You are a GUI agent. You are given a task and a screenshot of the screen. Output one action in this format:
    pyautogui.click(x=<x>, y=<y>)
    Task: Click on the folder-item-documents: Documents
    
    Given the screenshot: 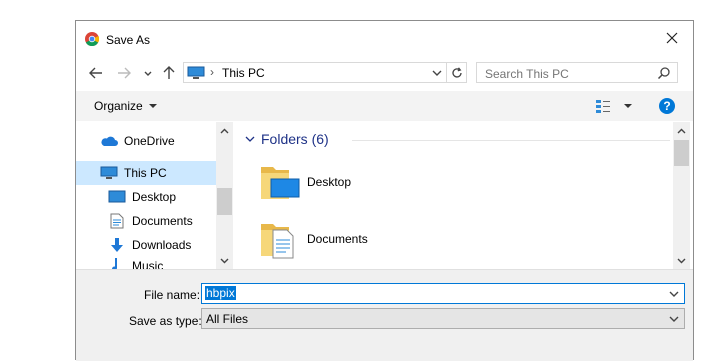 What is the action you would take?
    pyautogui.click(x=359, y=239)
    